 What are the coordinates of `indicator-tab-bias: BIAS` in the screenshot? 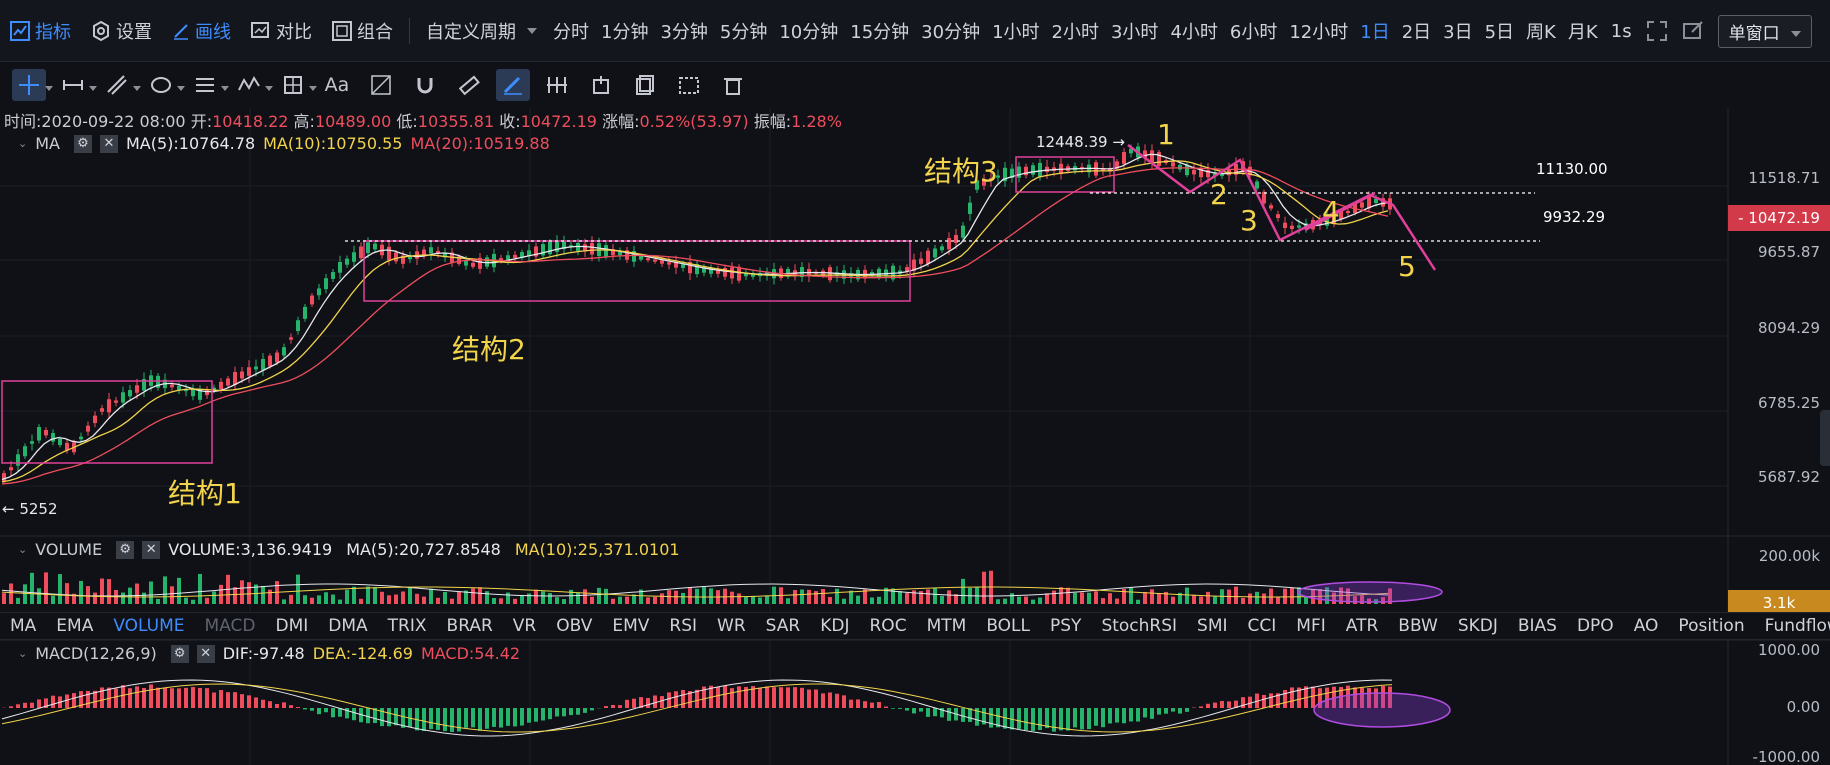 It's located at (1542, 626).